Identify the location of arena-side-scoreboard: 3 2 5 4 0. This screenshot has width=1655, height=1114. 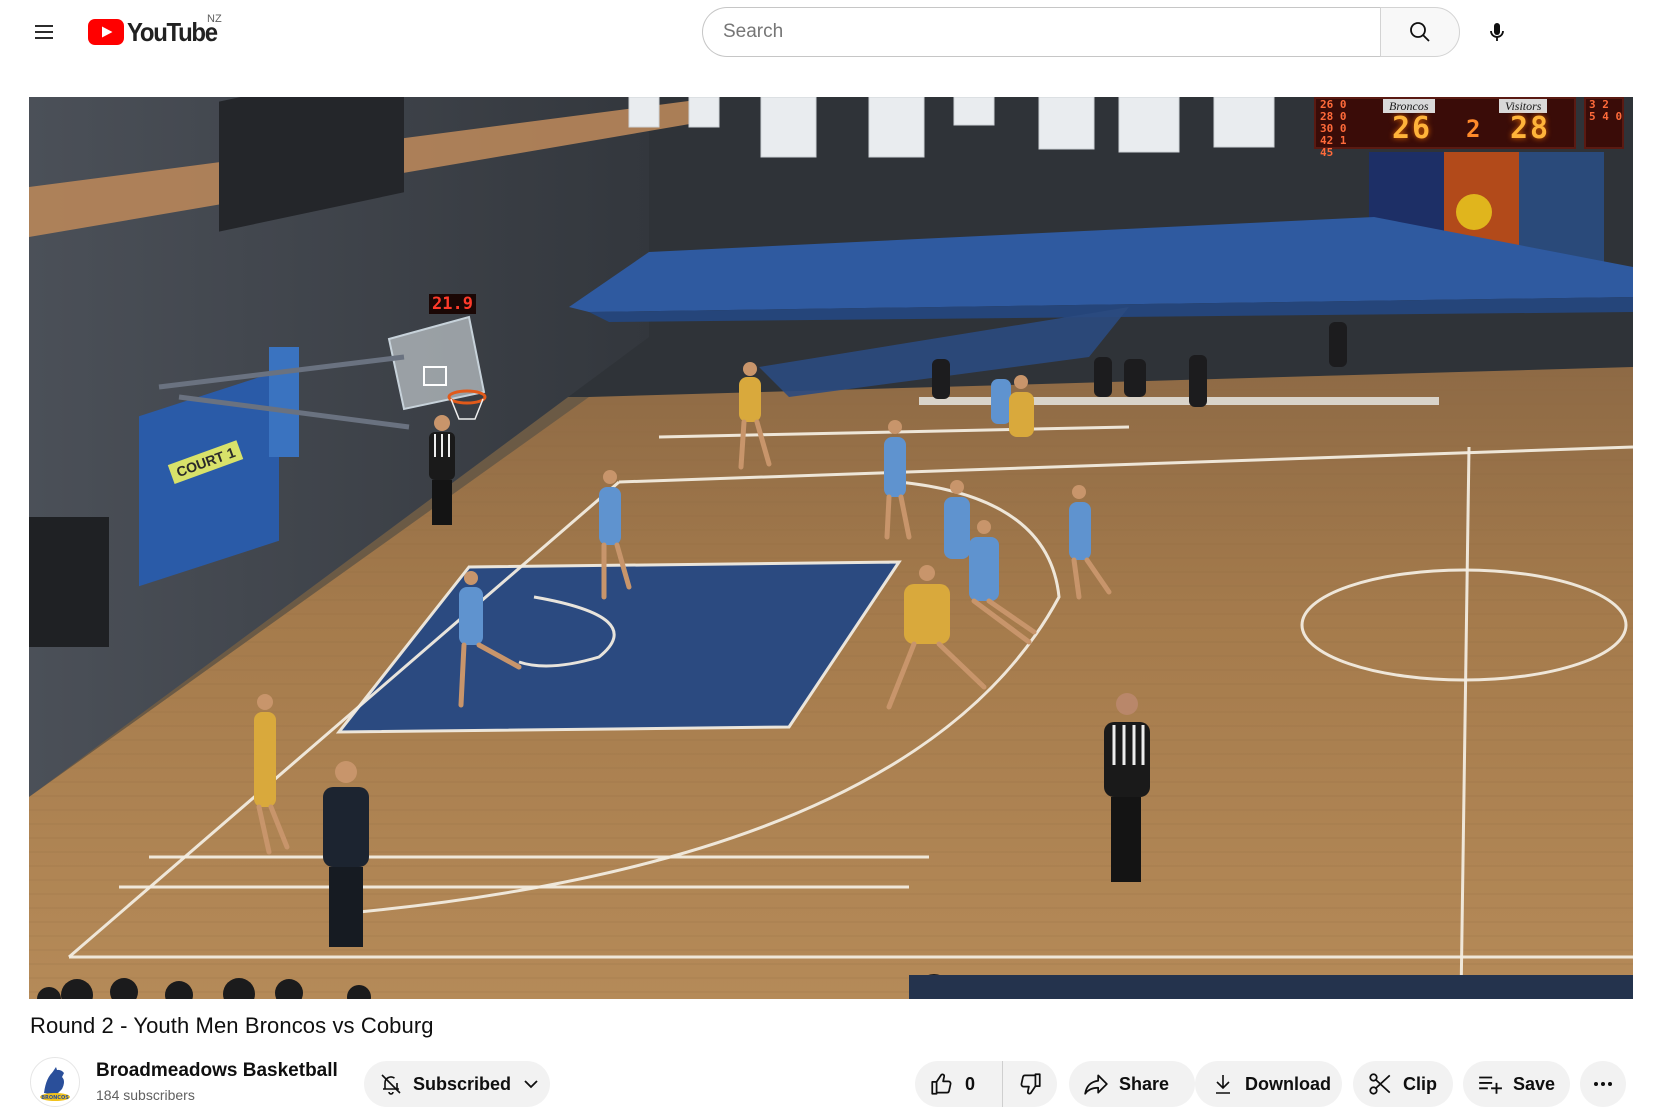
(1604, 123).